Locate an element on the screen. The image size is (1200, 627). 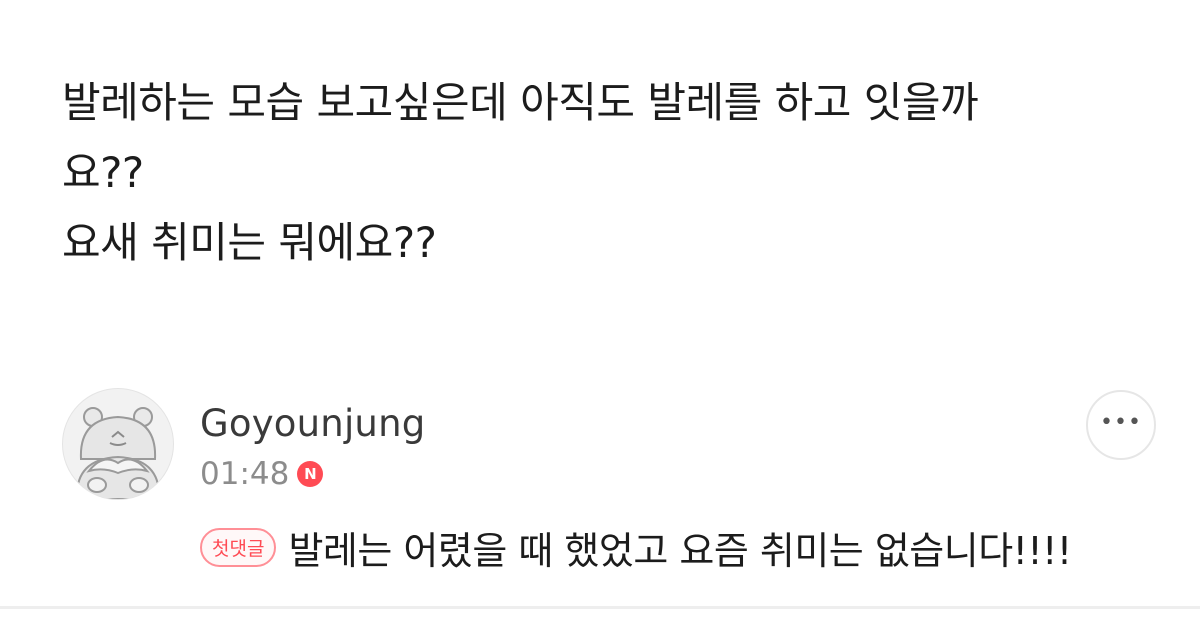
first-comment-badge: 첫댓글 is located at coordinates (238, 547).